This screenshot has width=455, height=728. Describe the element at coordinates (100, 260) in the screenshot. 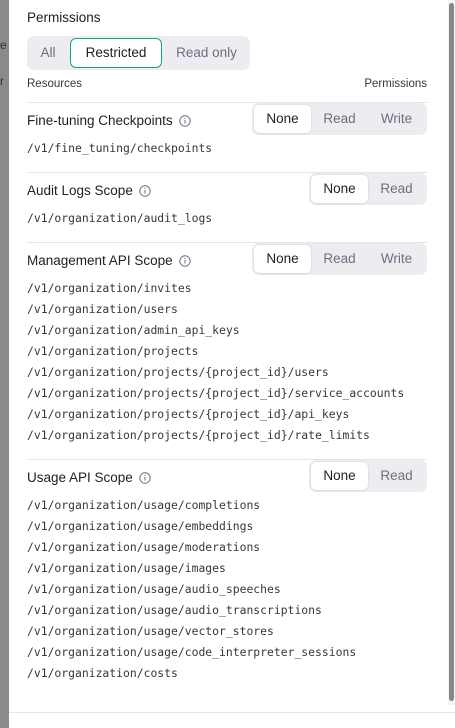

I see `section-title-text: Management API Scope` at that location.